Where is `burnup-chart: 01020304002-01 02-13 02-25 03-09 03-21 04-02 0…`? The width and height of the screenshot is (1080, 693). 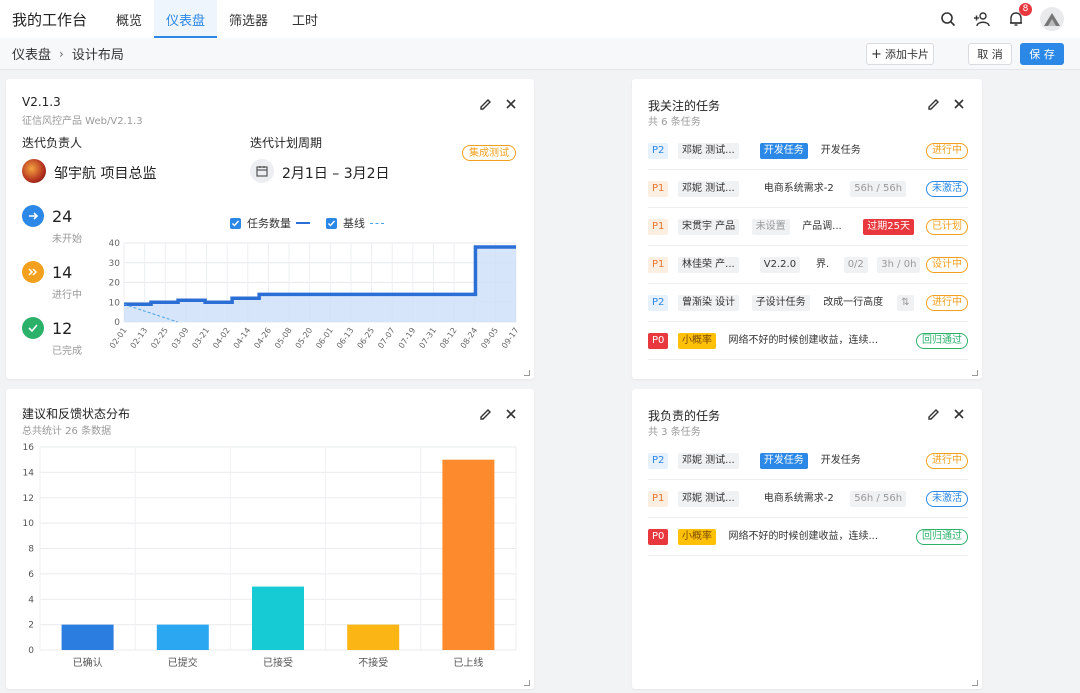 burnup-chart: 01020304002-01 02-13 02-25 03-09 03-21 04-02 0… is located at coordinates (314, 294).